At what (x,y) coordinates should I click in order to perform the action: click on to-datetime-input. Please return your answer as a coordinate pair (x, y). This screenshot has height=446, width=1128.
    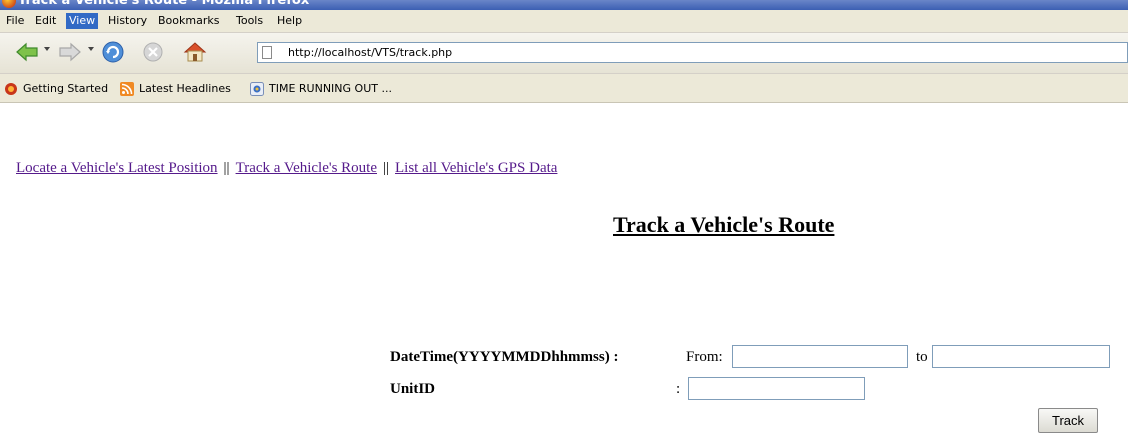
    Looking at the image, I should click on (1021, 356).